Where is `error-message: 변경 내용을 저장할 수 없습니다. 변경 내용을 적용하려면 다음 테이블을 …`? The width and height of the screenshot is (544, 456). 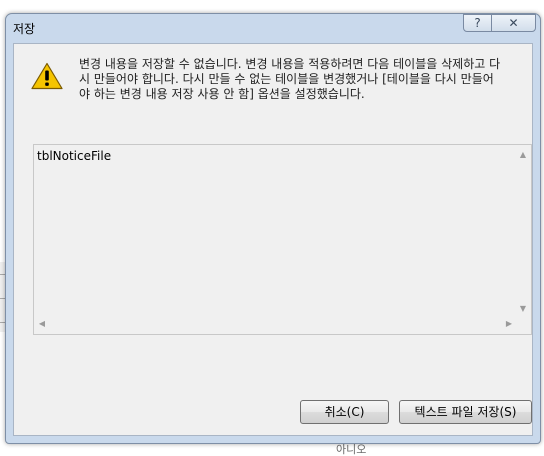 error-message: 변경 내용을 저장할 수 없습니다. 변경 내용을 적용하려면 다음 테이블을 … is located at coordinates (304, 79).